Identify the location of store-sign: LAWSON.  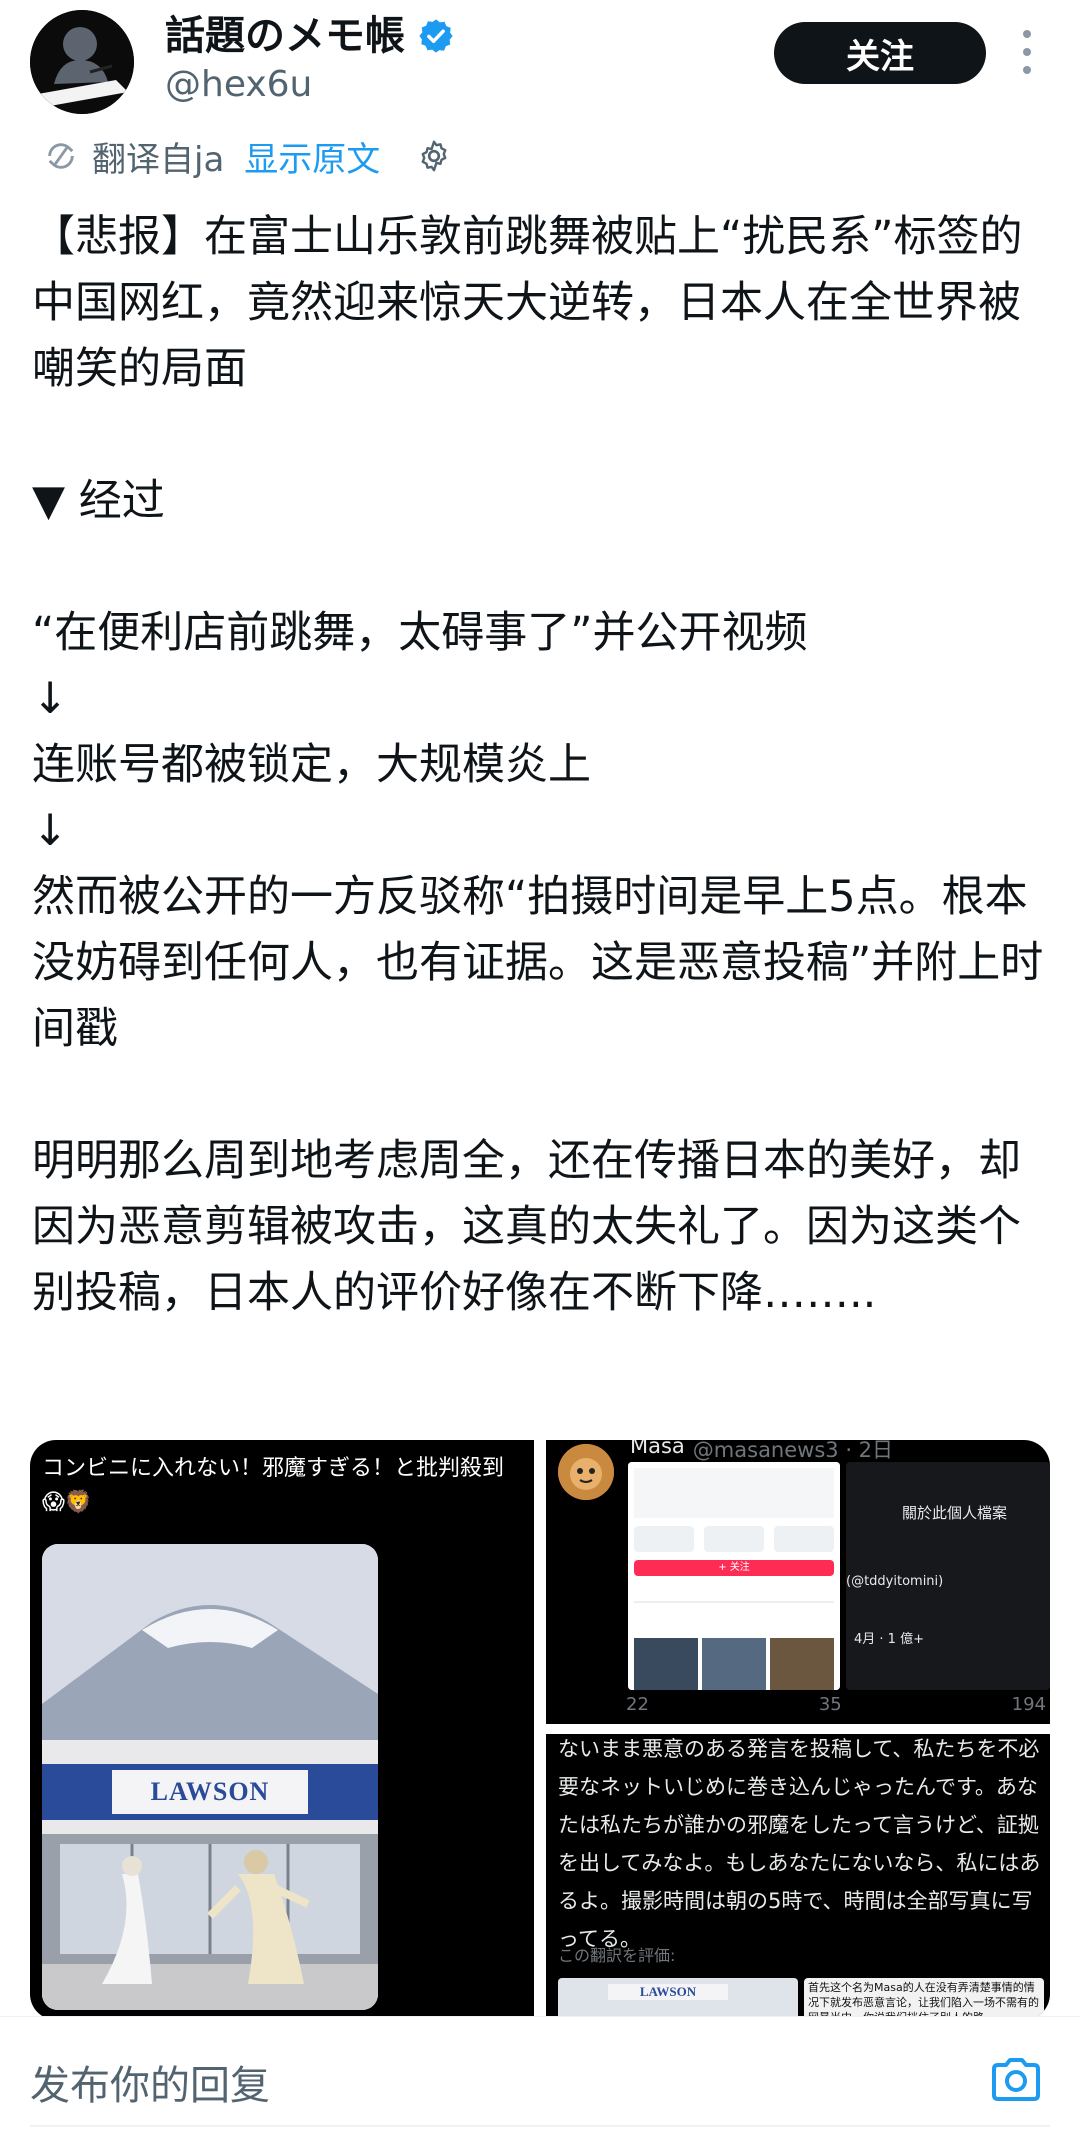
(210, 1791).